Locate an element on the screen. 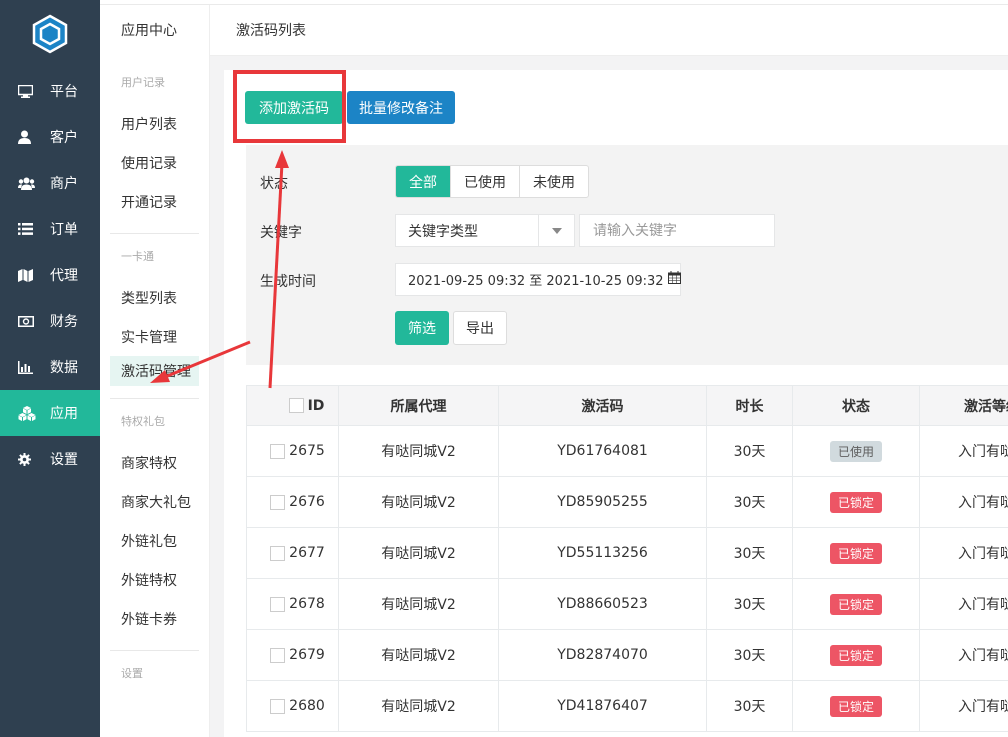 This screenshot has width=1008, height=737. column-header-id: ID is located at coordinates (292, 405).